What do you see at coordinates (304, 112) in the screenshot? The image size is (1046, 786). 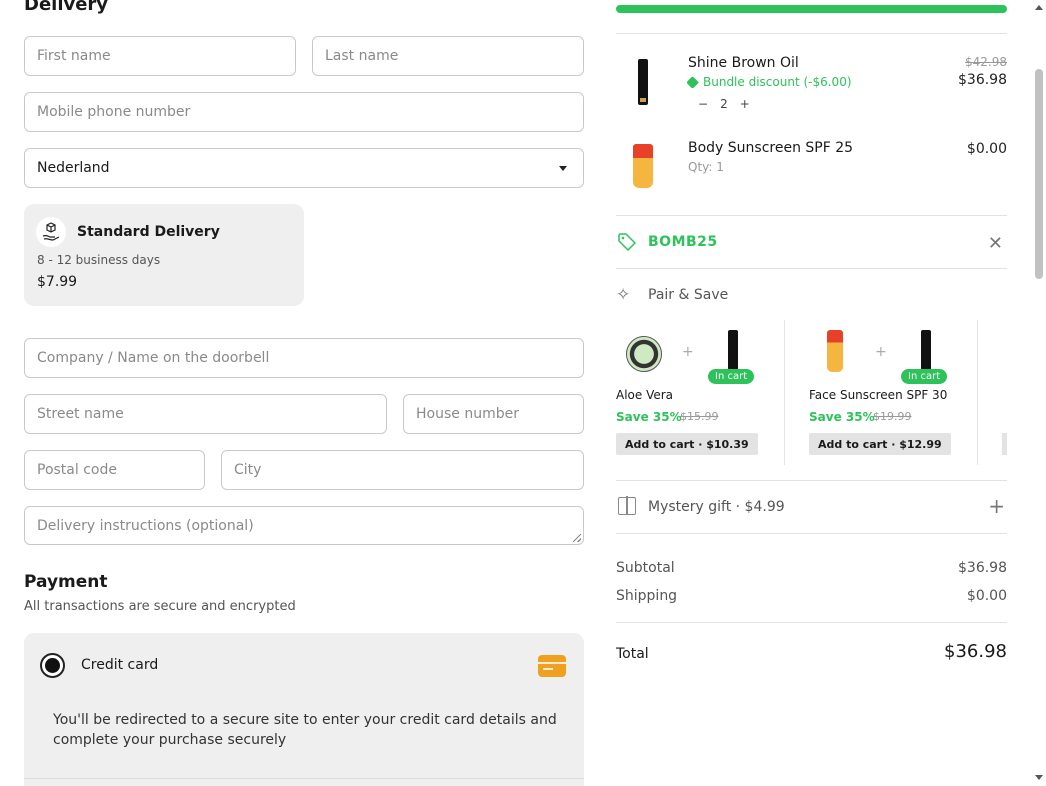 I see `phone-field: Mobile phone number` at bounding box center [304, 112].